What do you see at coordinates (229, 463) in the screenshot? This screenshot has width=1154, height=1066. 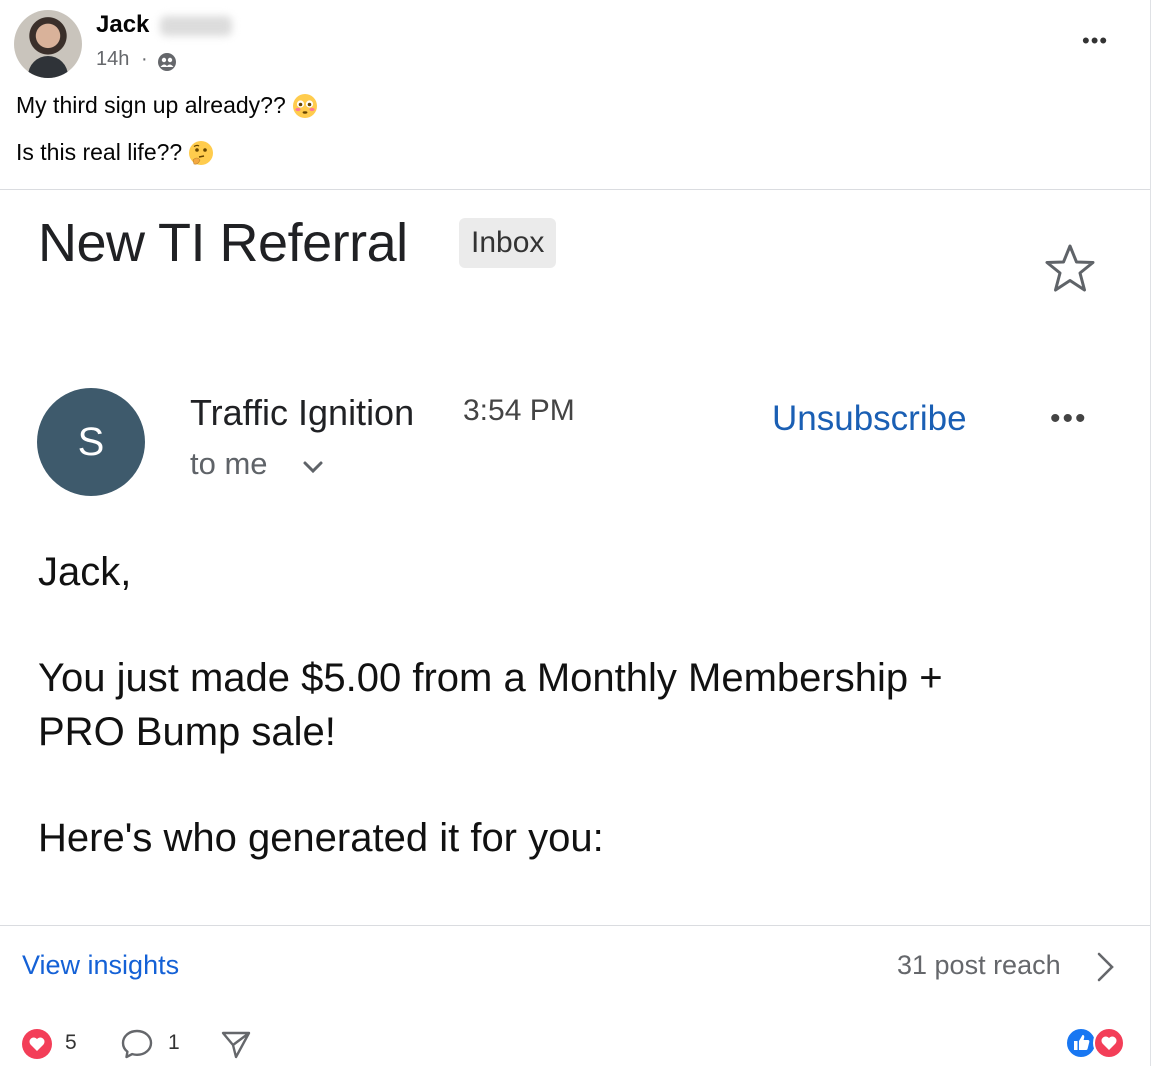 I see `recipient-label: to me` at bounding box center [229, 463].